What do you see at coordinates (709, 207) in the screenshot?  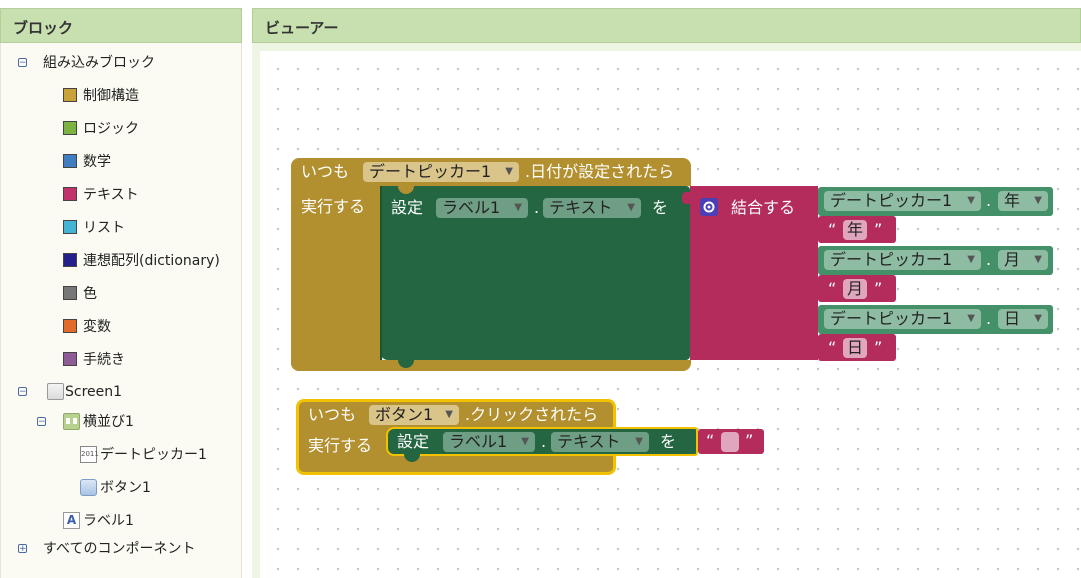 I see `mutator-gear-icon` at bounding box center [709, 207].